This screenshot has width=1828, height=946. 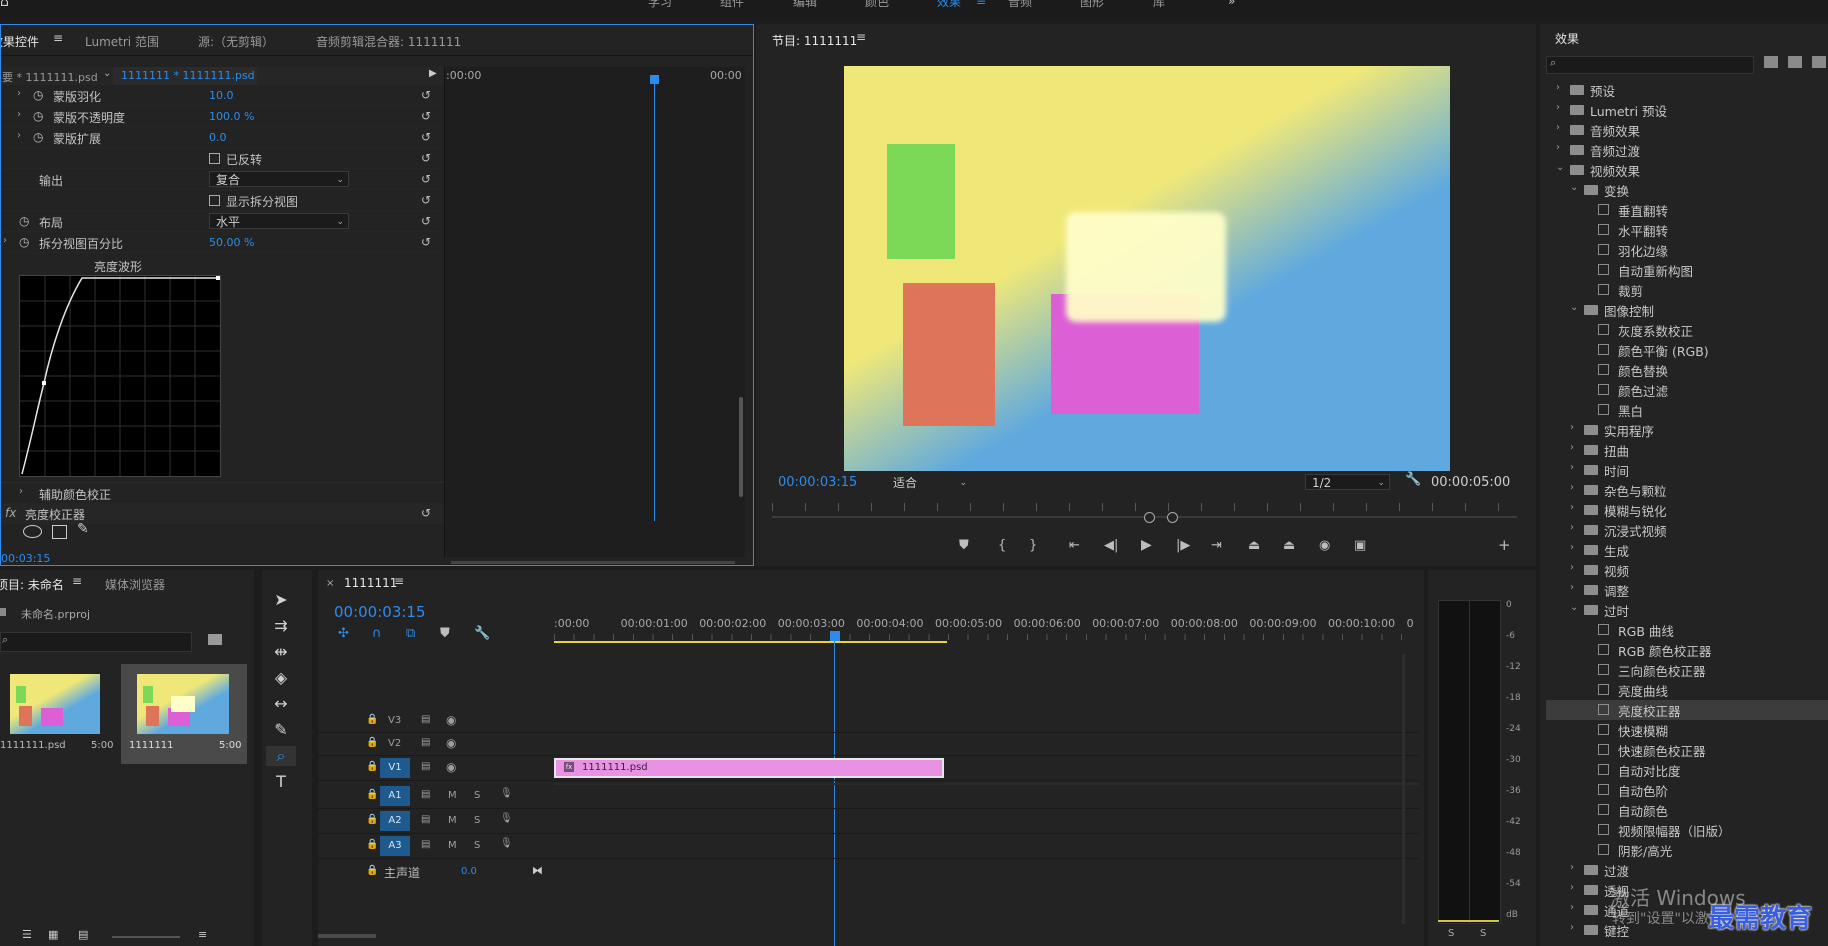 What do you see at coordinates (215, 639) in the screenshot?
I see `new-bin-icon` at bounding box center [215, 639].